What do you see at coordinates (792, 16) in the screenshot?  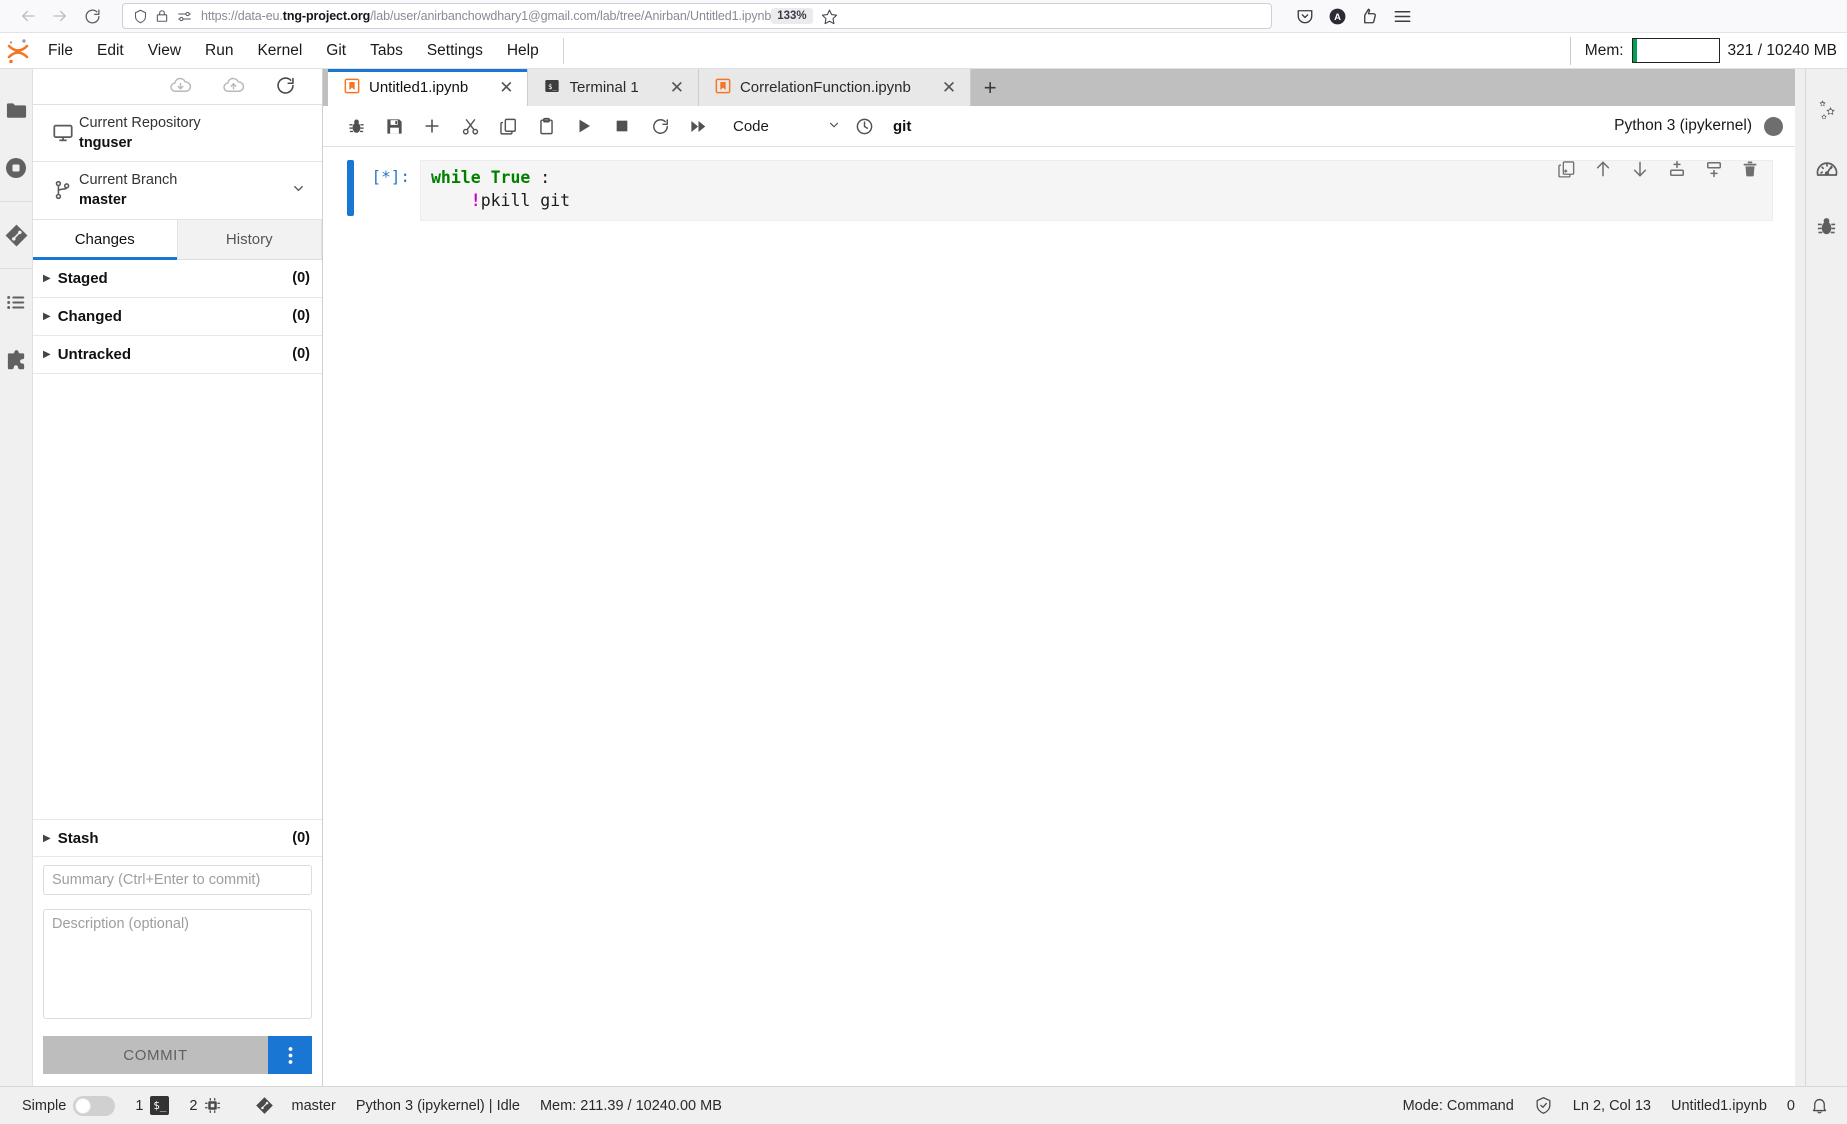 I see `zoom-level-badge: 133%` at bounding box center [792, 16].